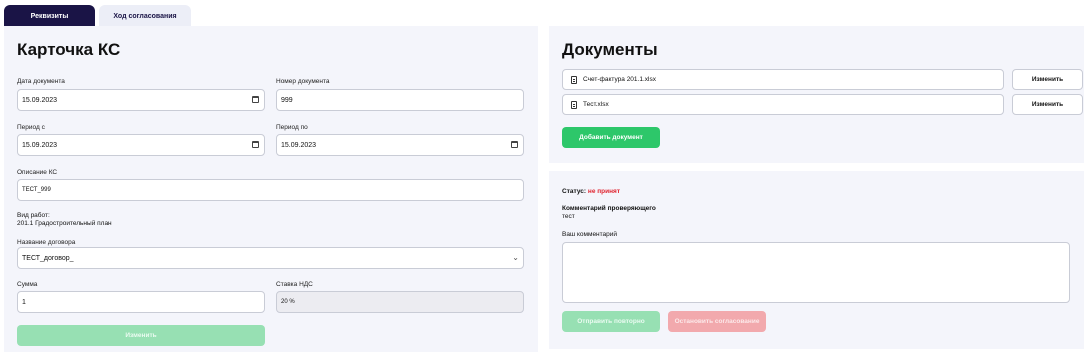 This screenshot has height=352, width=1090. Describe the element at coordinates (37, 172) in the screenshot. I see `description-label: Описание КС` at that location.